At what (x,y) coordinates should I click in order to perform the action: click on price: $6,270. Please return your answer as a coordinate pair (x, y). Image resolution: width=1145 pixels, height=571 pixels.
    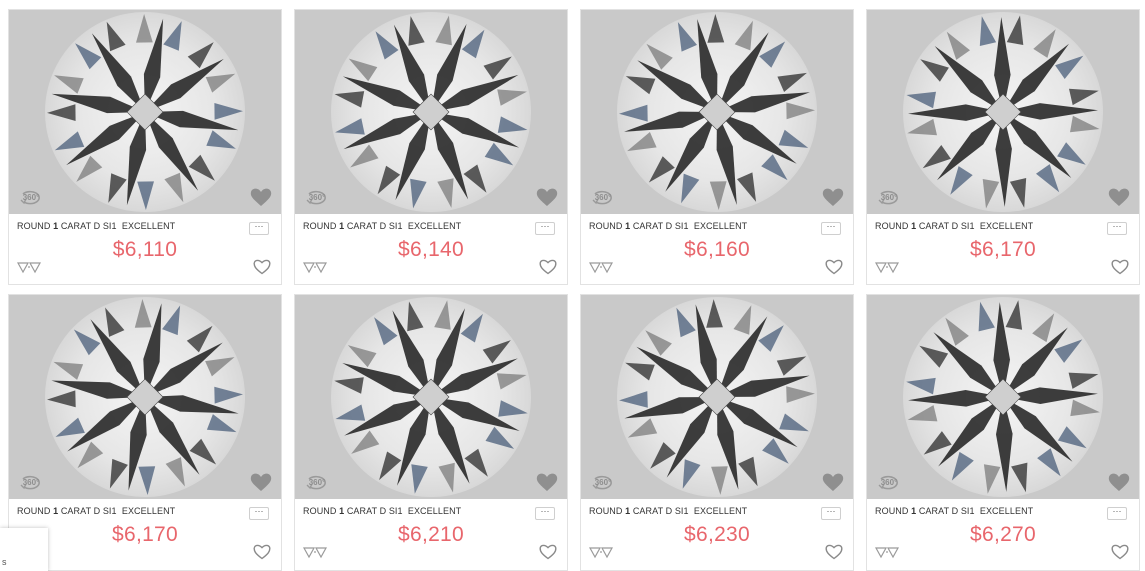
    Looking at the image, I should click on (1003, 534).